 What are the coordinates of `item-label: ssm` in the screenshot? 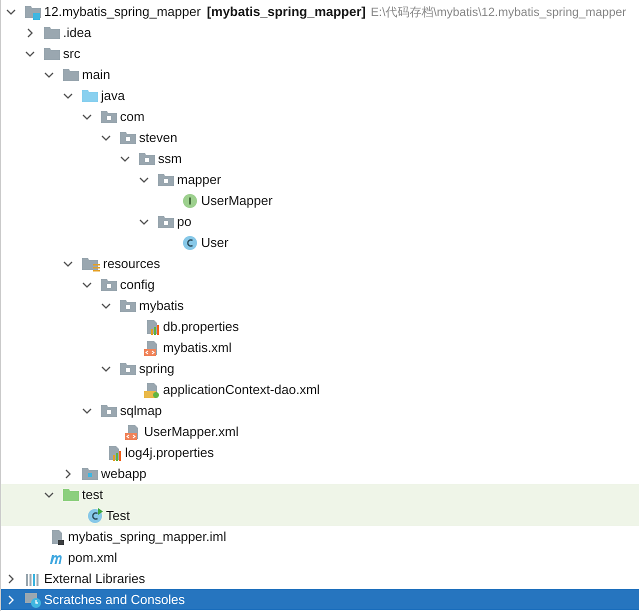 It's located at (170, 159).